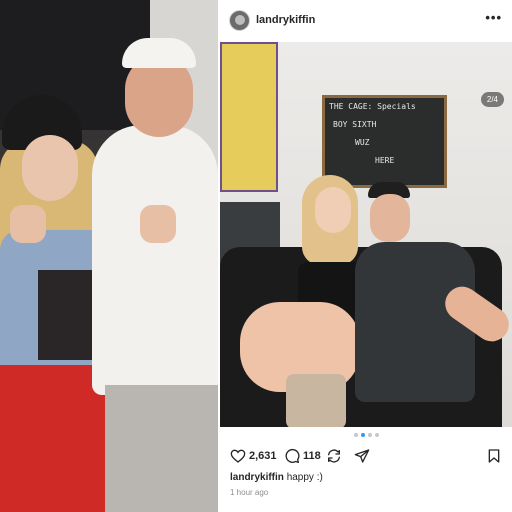 The width and height of the screenshot is (512, 512). I want to click on chalkboard: THE CAGE: Specials BOY SIXTH WUZ HERE, so click(384, 141).